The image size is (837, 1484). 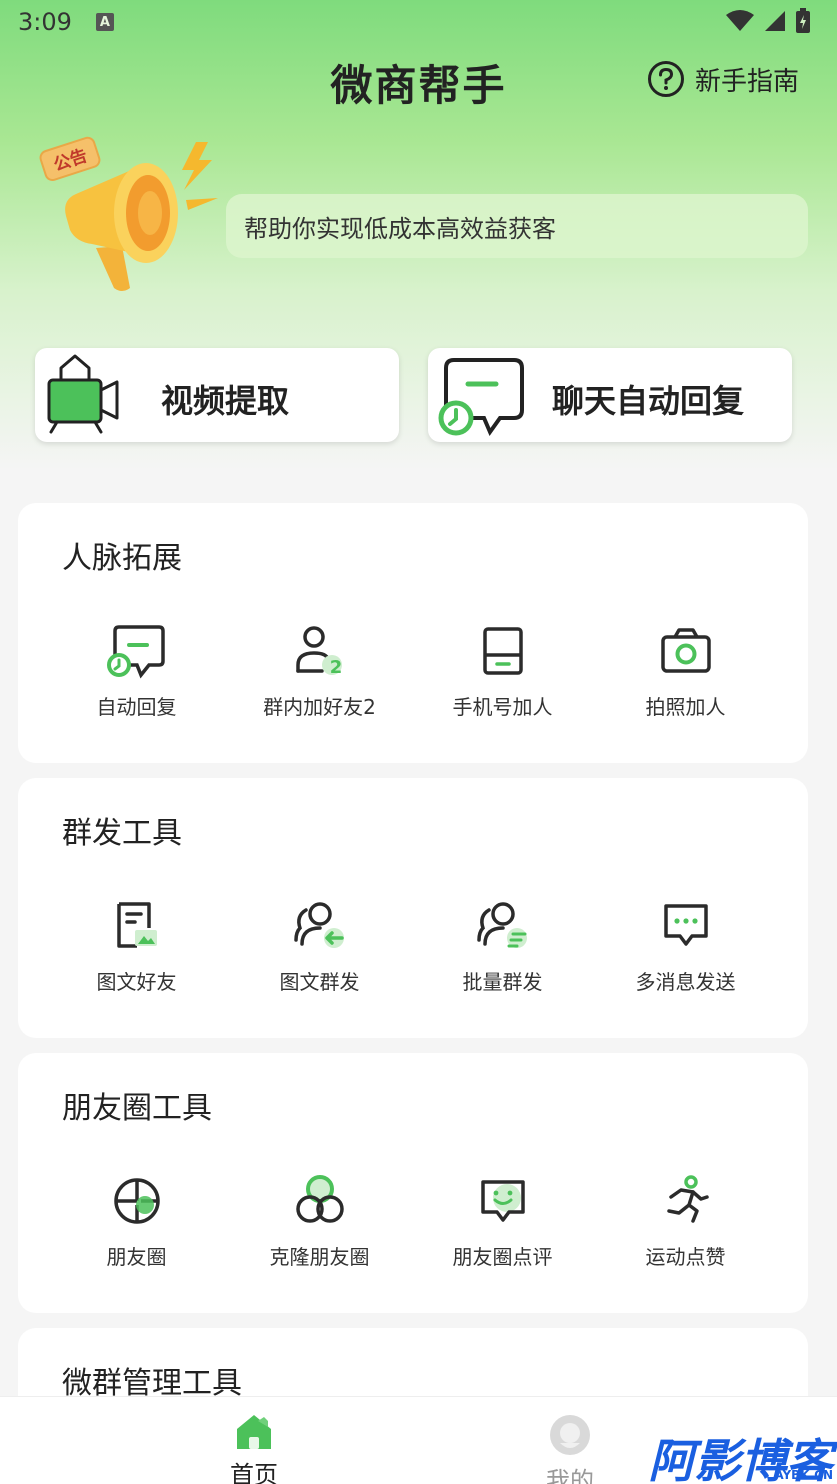 What do you see at coordinates (136, 707) in the screenshot?
I see `tool-label: 自动回复` at bounding box center [136, 707].